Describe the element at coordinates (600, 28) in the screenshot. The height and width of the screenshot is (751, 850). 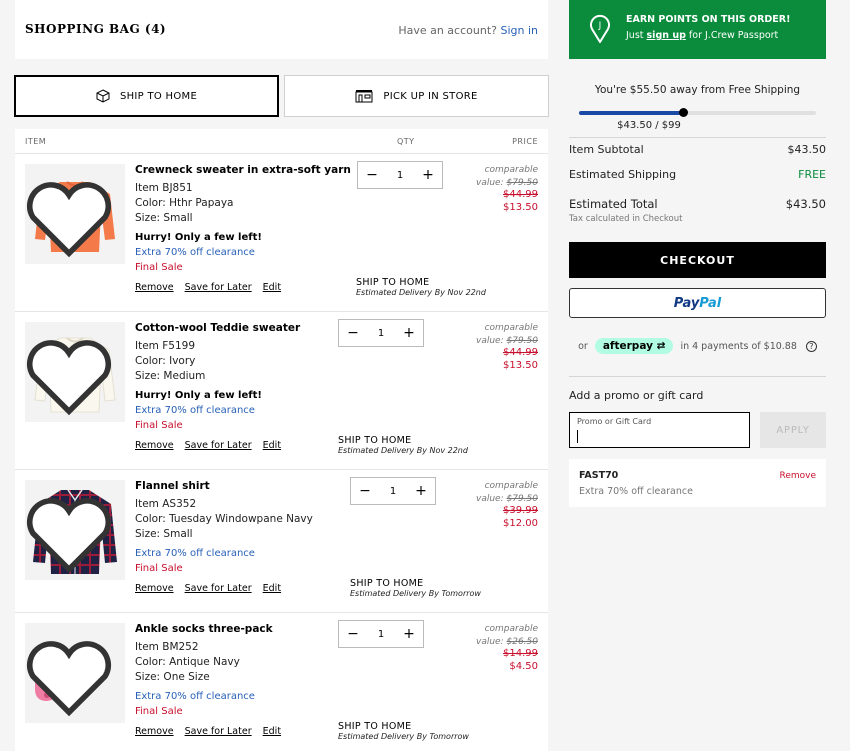
I see `passport-pin-icon: J` at that location.